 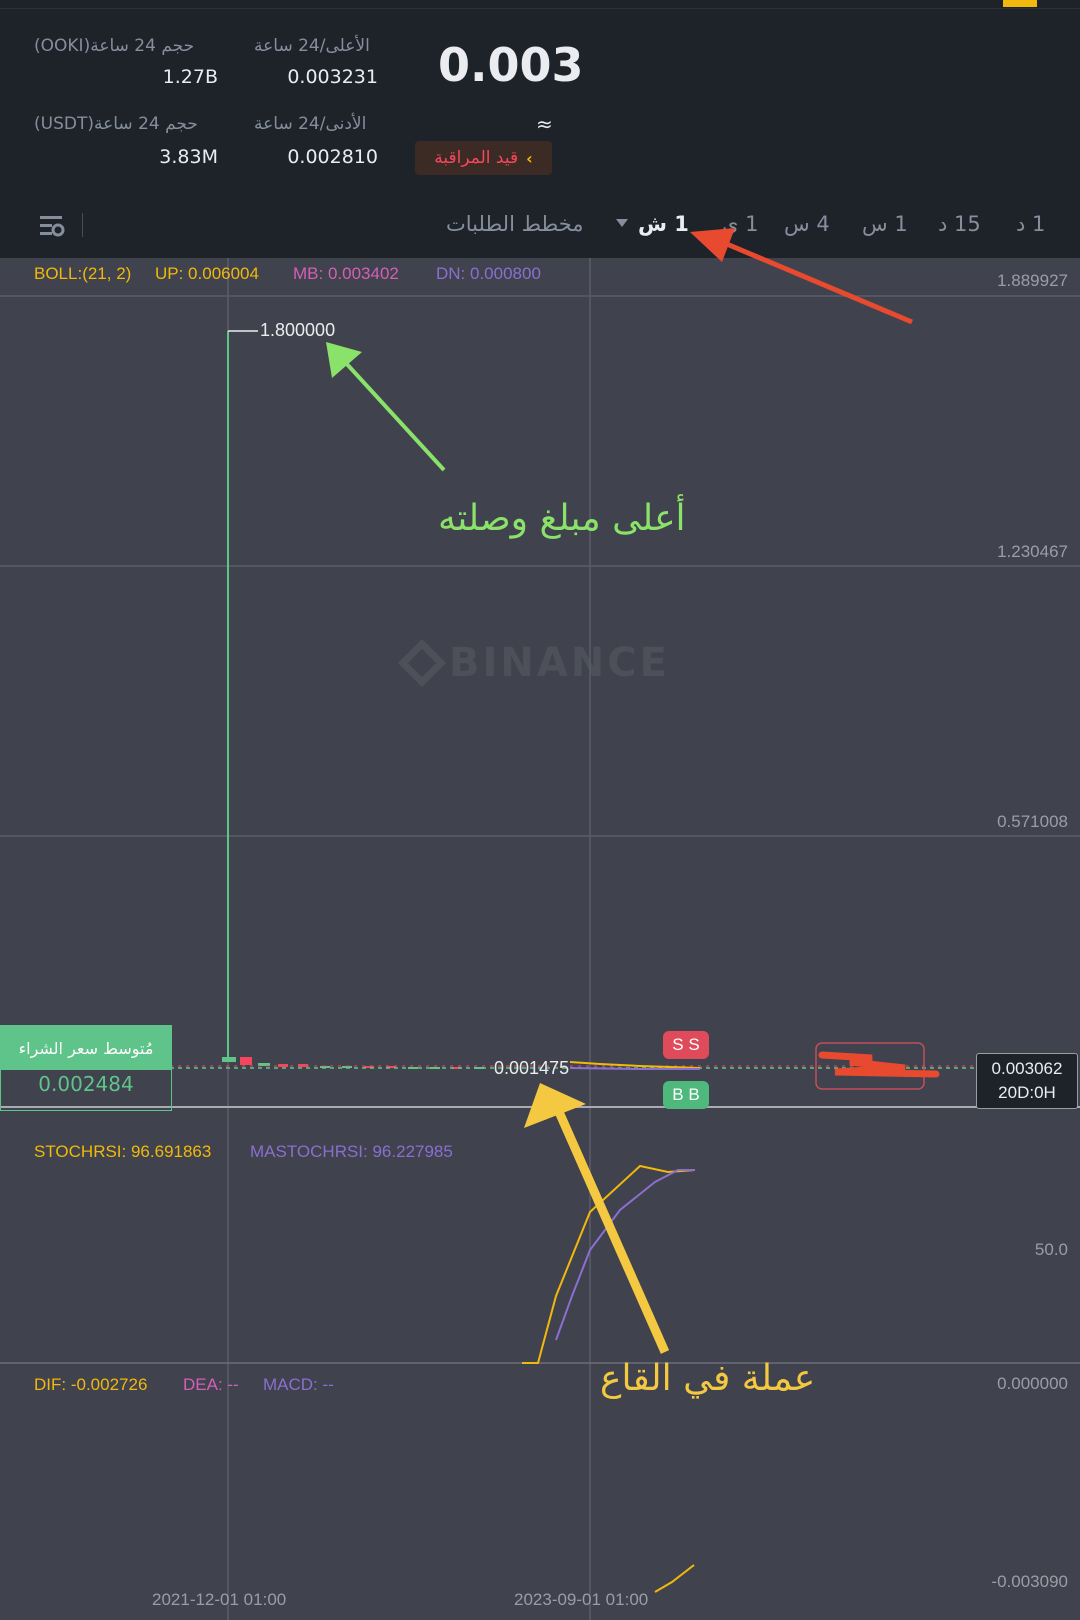 I want to click on boll-mb: MB: 0.003402, so click(x=346, y=273).